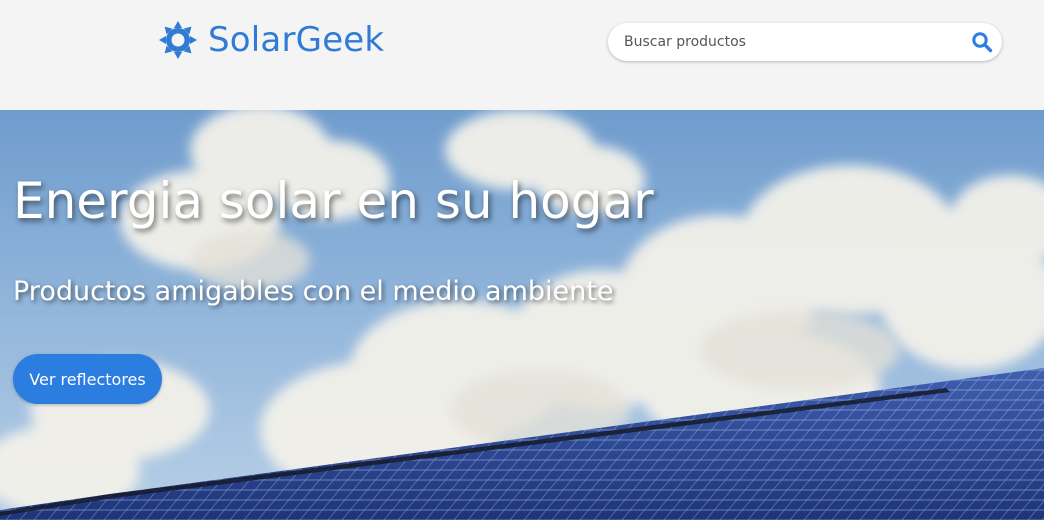 This screenshot has height=520, width=1044. Describe the element at coordinates (333, 201) in the screenshot. I see `hero-title: Energia solar en su hogar` at that location.